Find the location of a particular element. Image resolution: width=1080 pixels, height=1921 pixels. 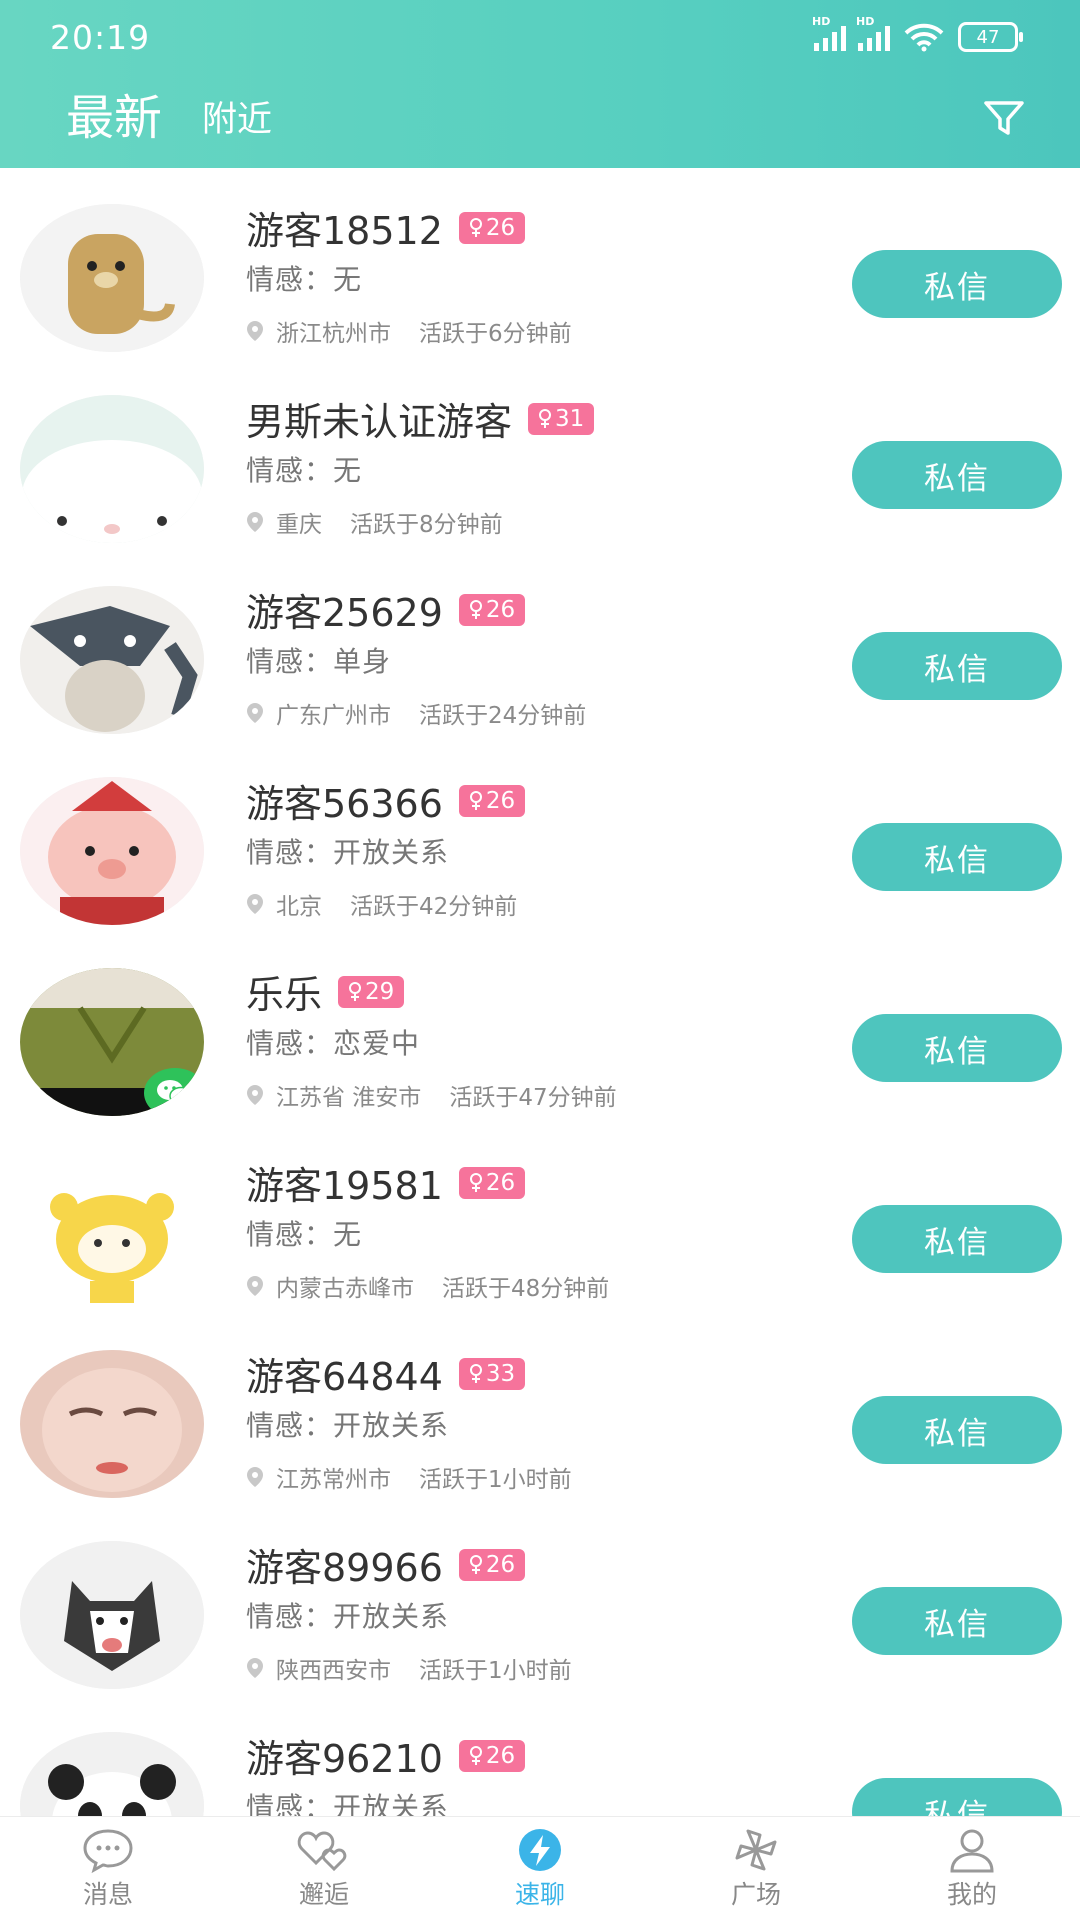

list-item: 乐乐 29 情感：恋爱中 江苏省 淮安市 活跃于47分钟前 私信 is located at coordinates (540, 1027).